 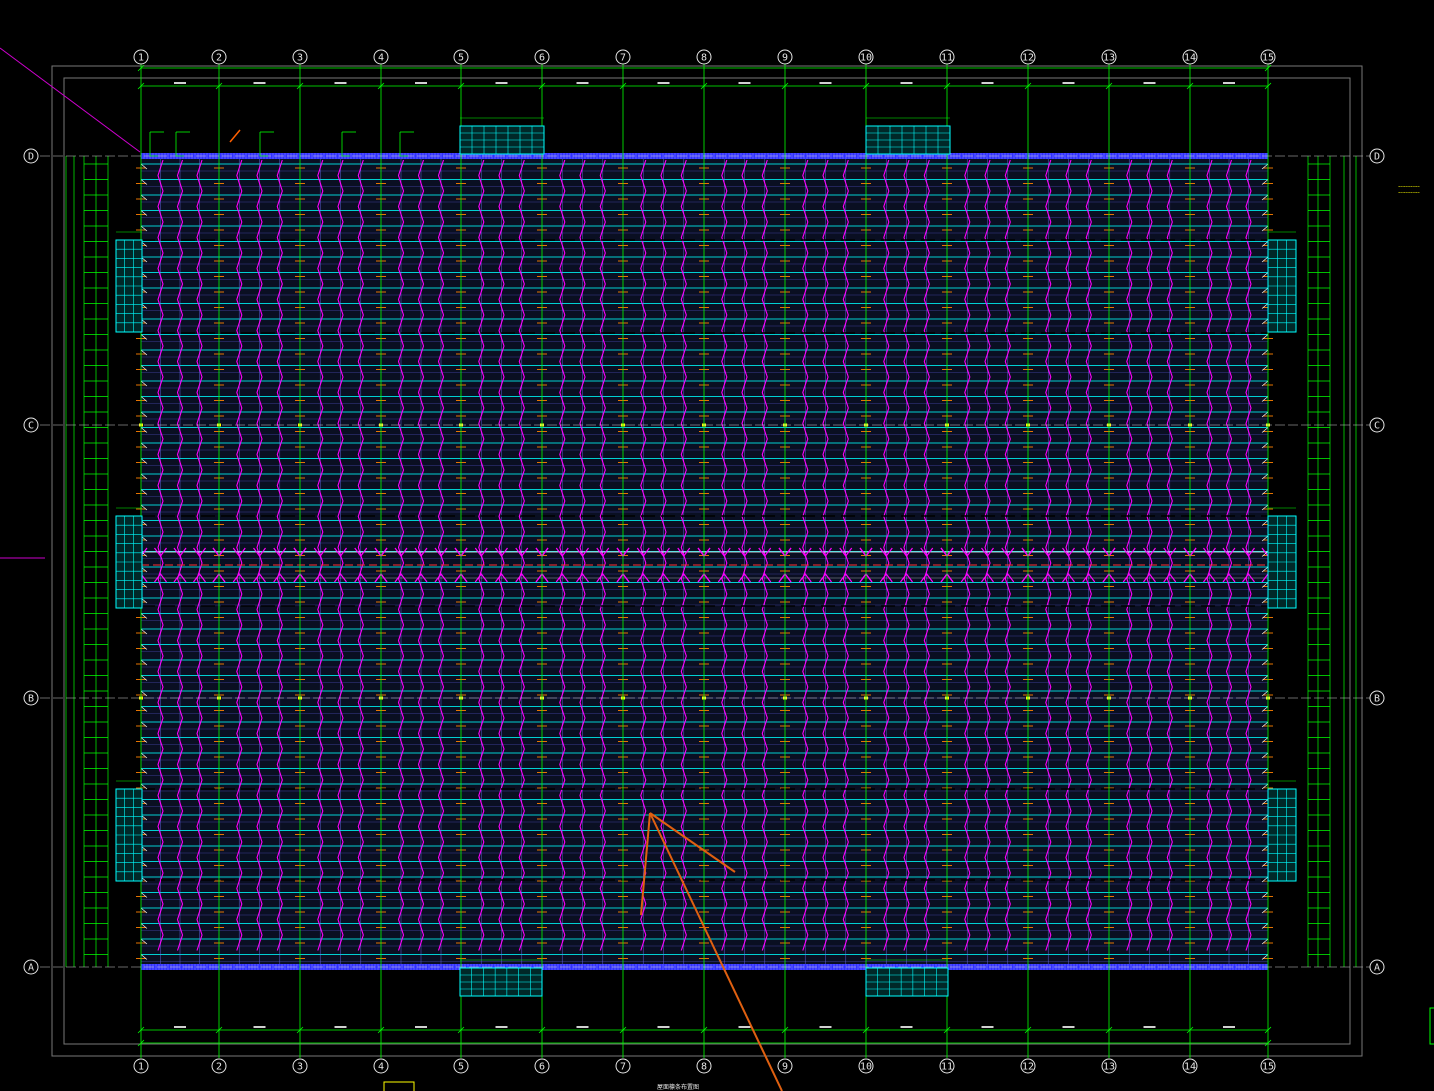 I want to click on axis-label-col-bottom: 3, so click(x=300, y=1067).